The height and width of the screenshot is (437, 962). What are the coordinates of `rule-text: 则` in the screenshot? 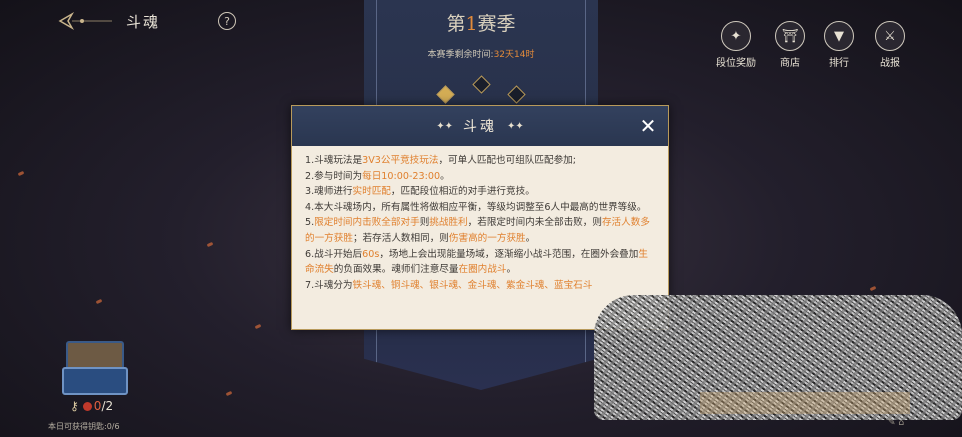 It's located at (424, 223).